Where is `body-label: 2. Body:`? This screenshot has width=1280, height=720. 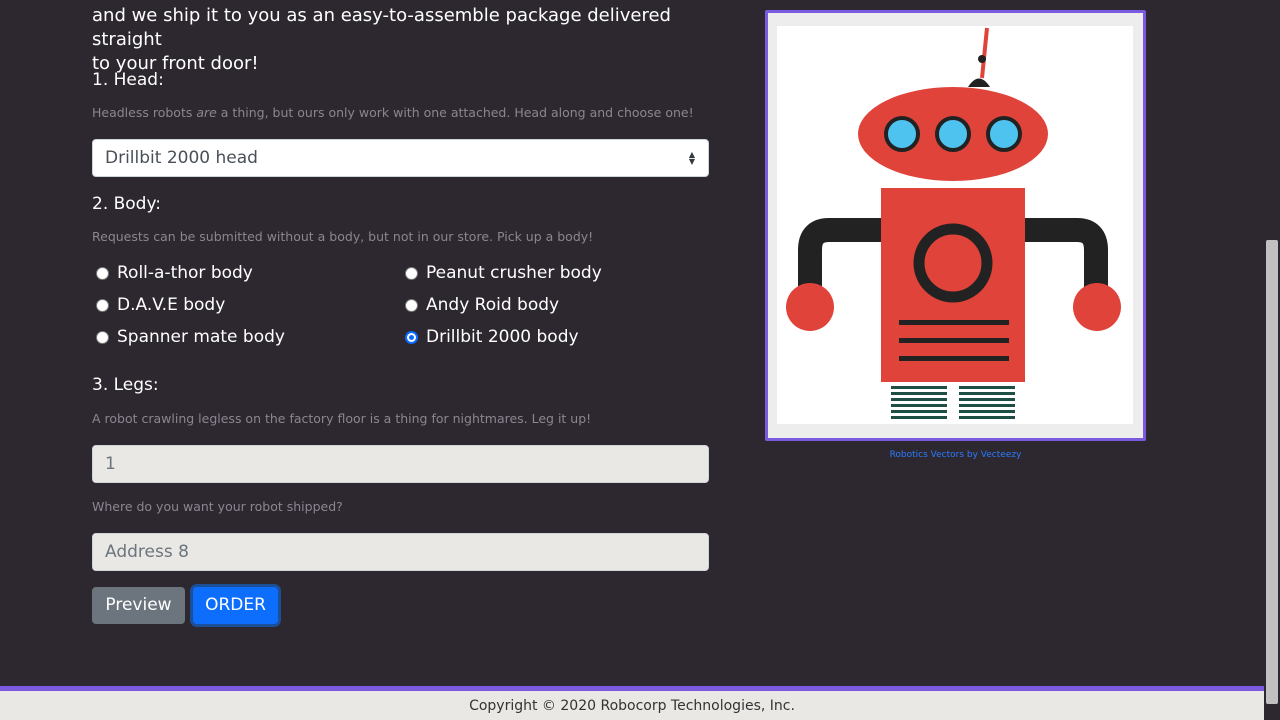
body-label: 2. Body: is located at coordinates (127, 204).